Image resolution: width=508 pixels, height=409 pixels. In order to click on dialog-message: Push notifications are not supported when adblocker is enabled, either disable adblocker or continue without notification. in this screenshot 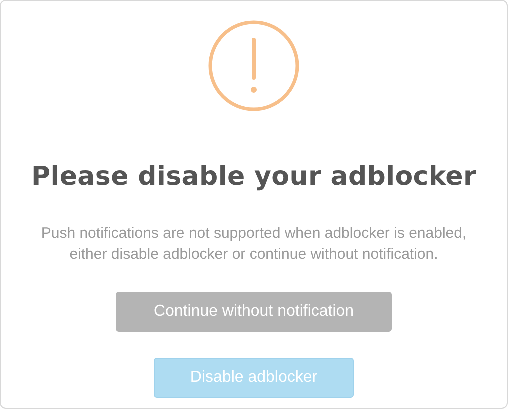, I will do `click(254, 244)`.